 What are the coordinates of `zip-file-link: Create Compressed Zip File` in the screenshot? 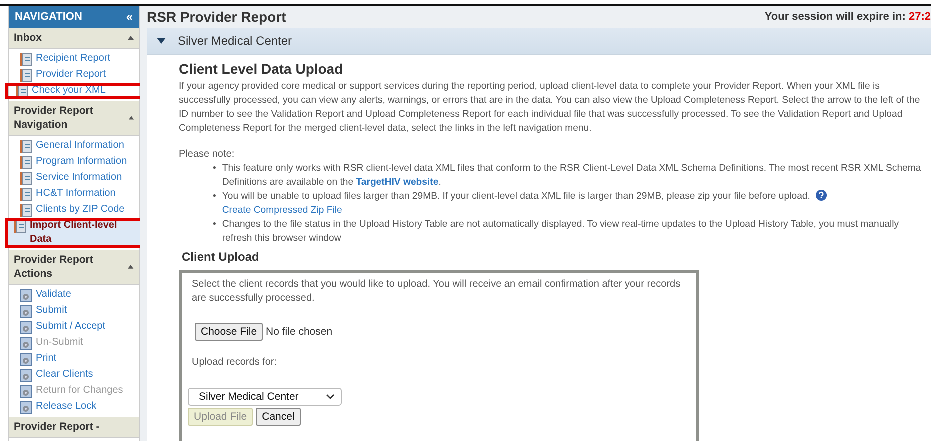 It's located at (282, 210).